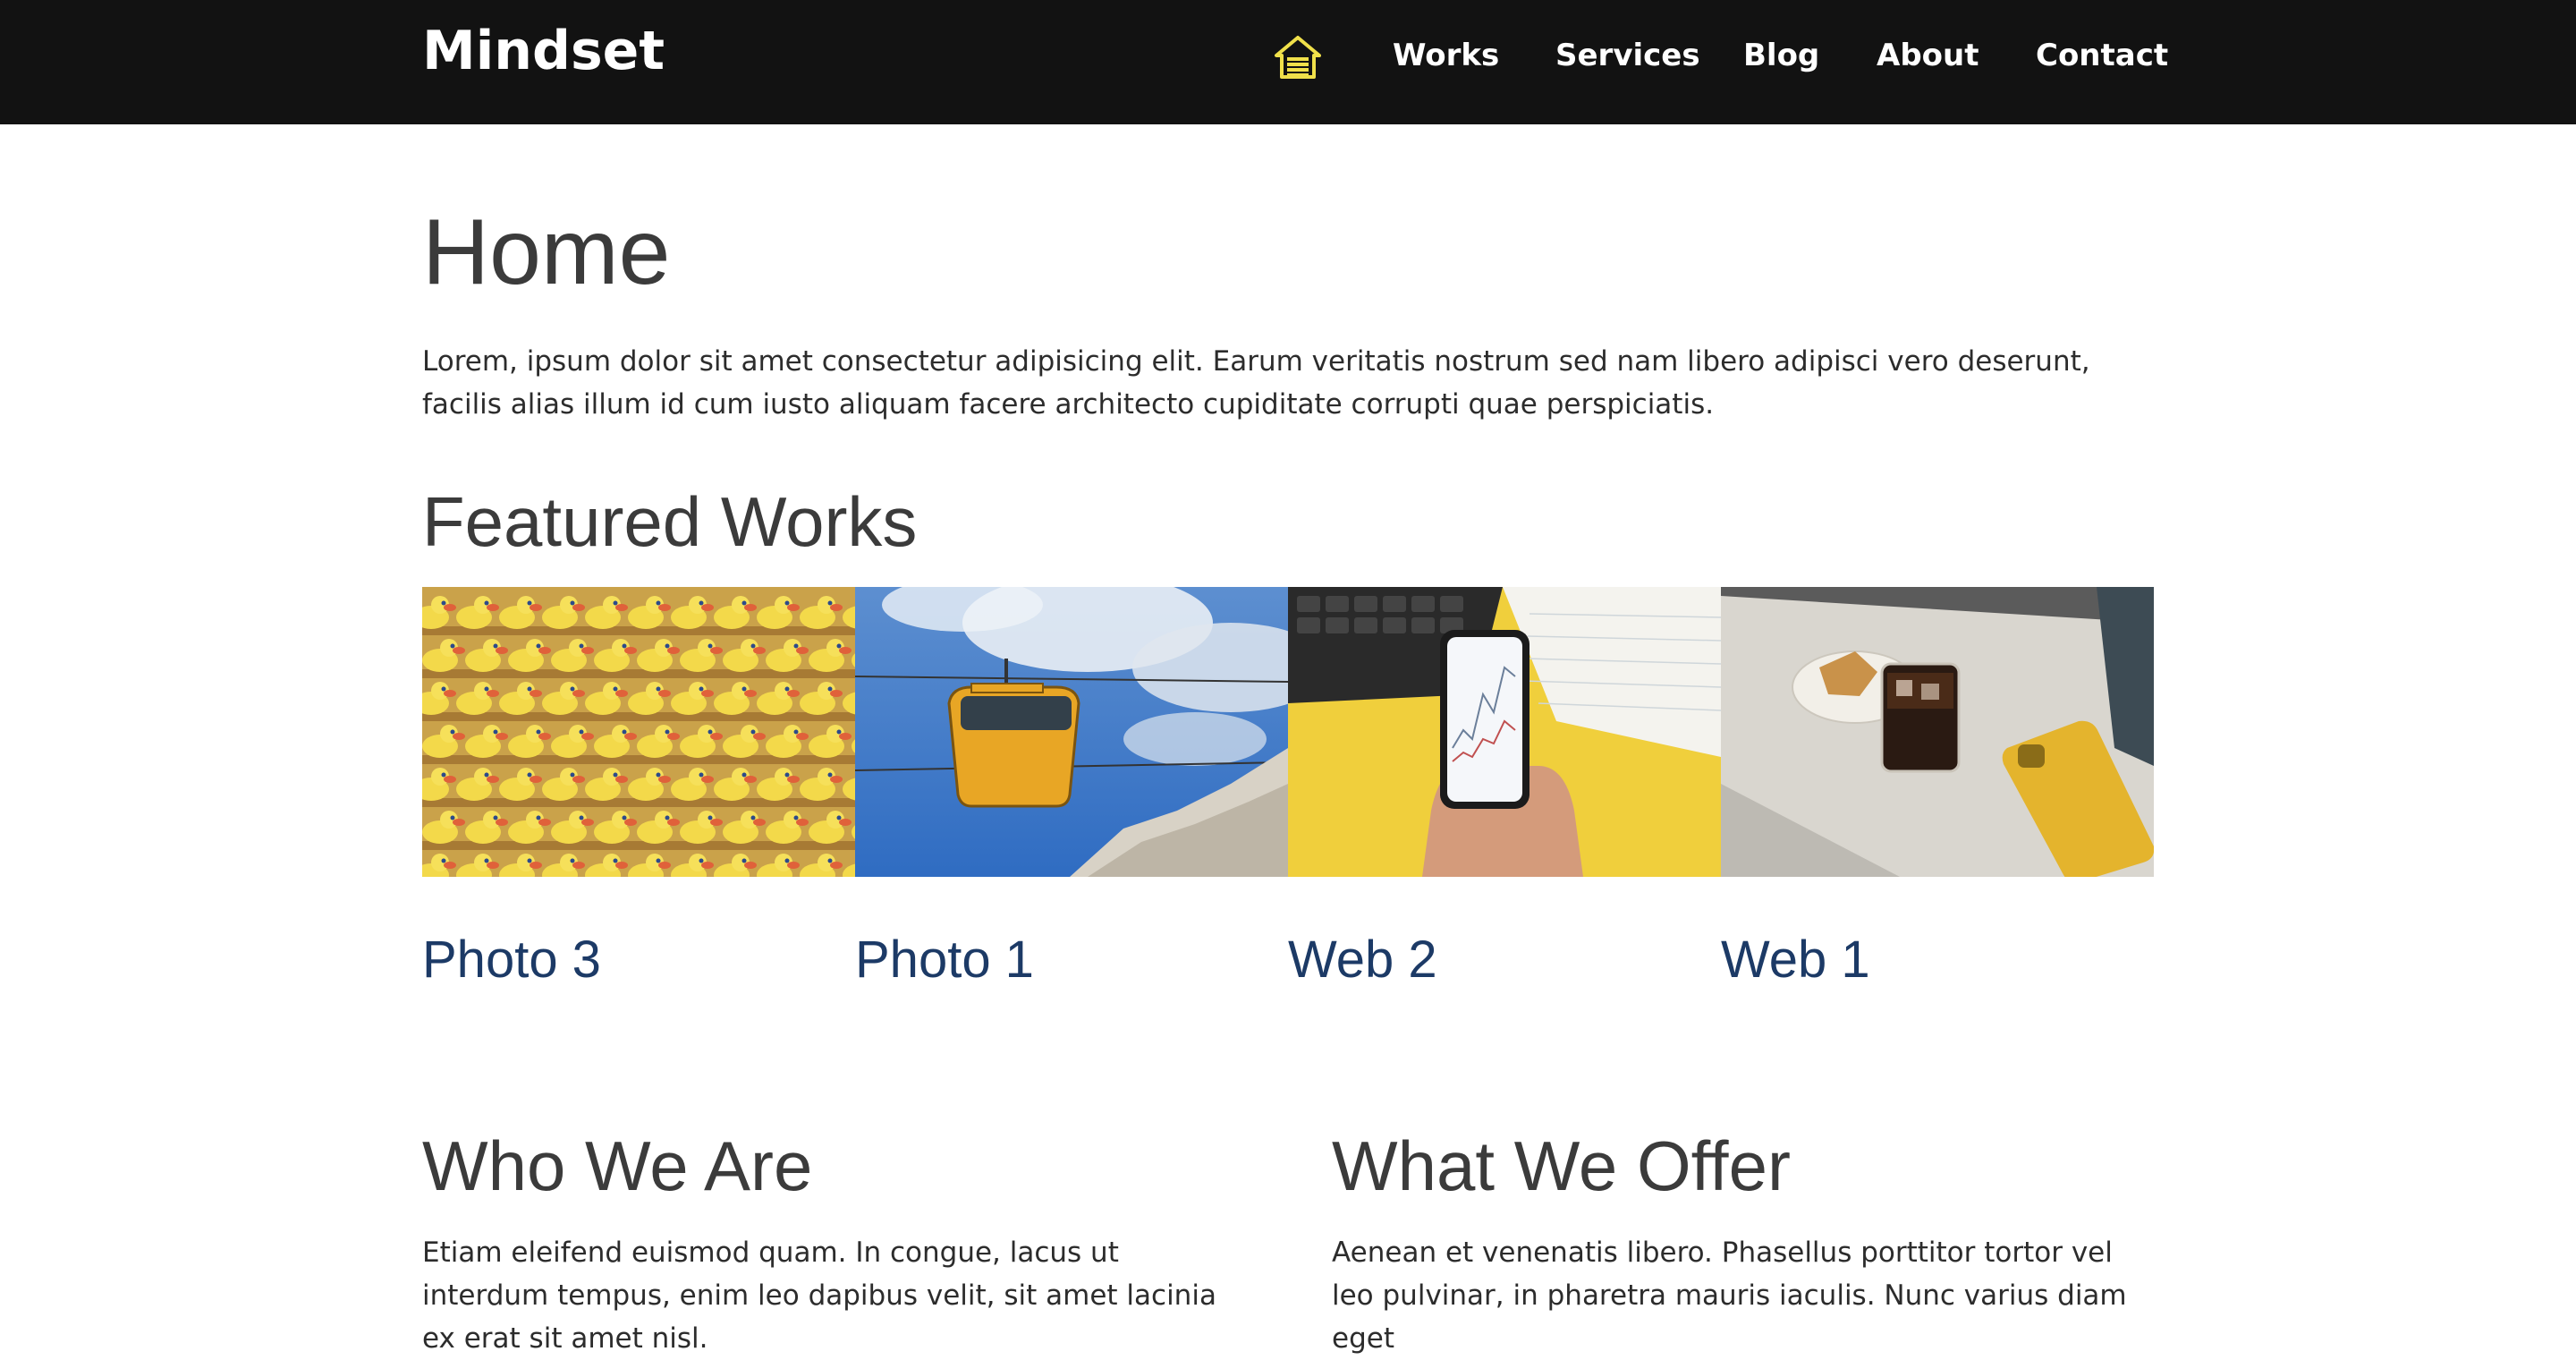 This screenshot has height=1360, width=2576. I want to click on brand-logo: Mindset, so click(543, 51).